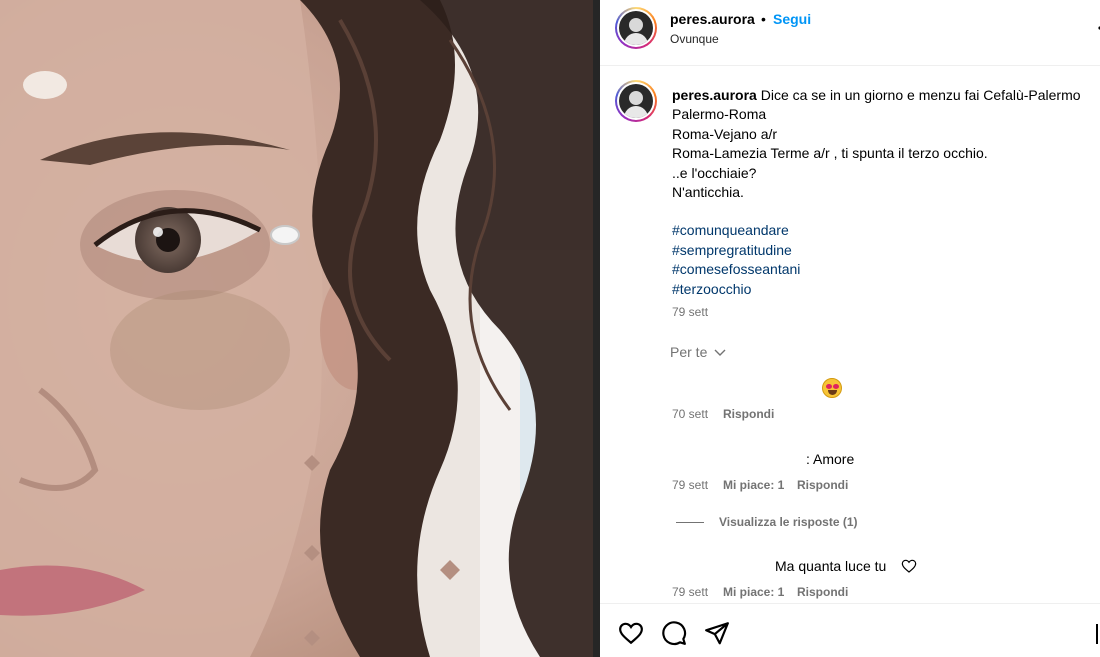 This screenshot has width=1100, height=657. I want to click on heart-icon, so click(631, 633).